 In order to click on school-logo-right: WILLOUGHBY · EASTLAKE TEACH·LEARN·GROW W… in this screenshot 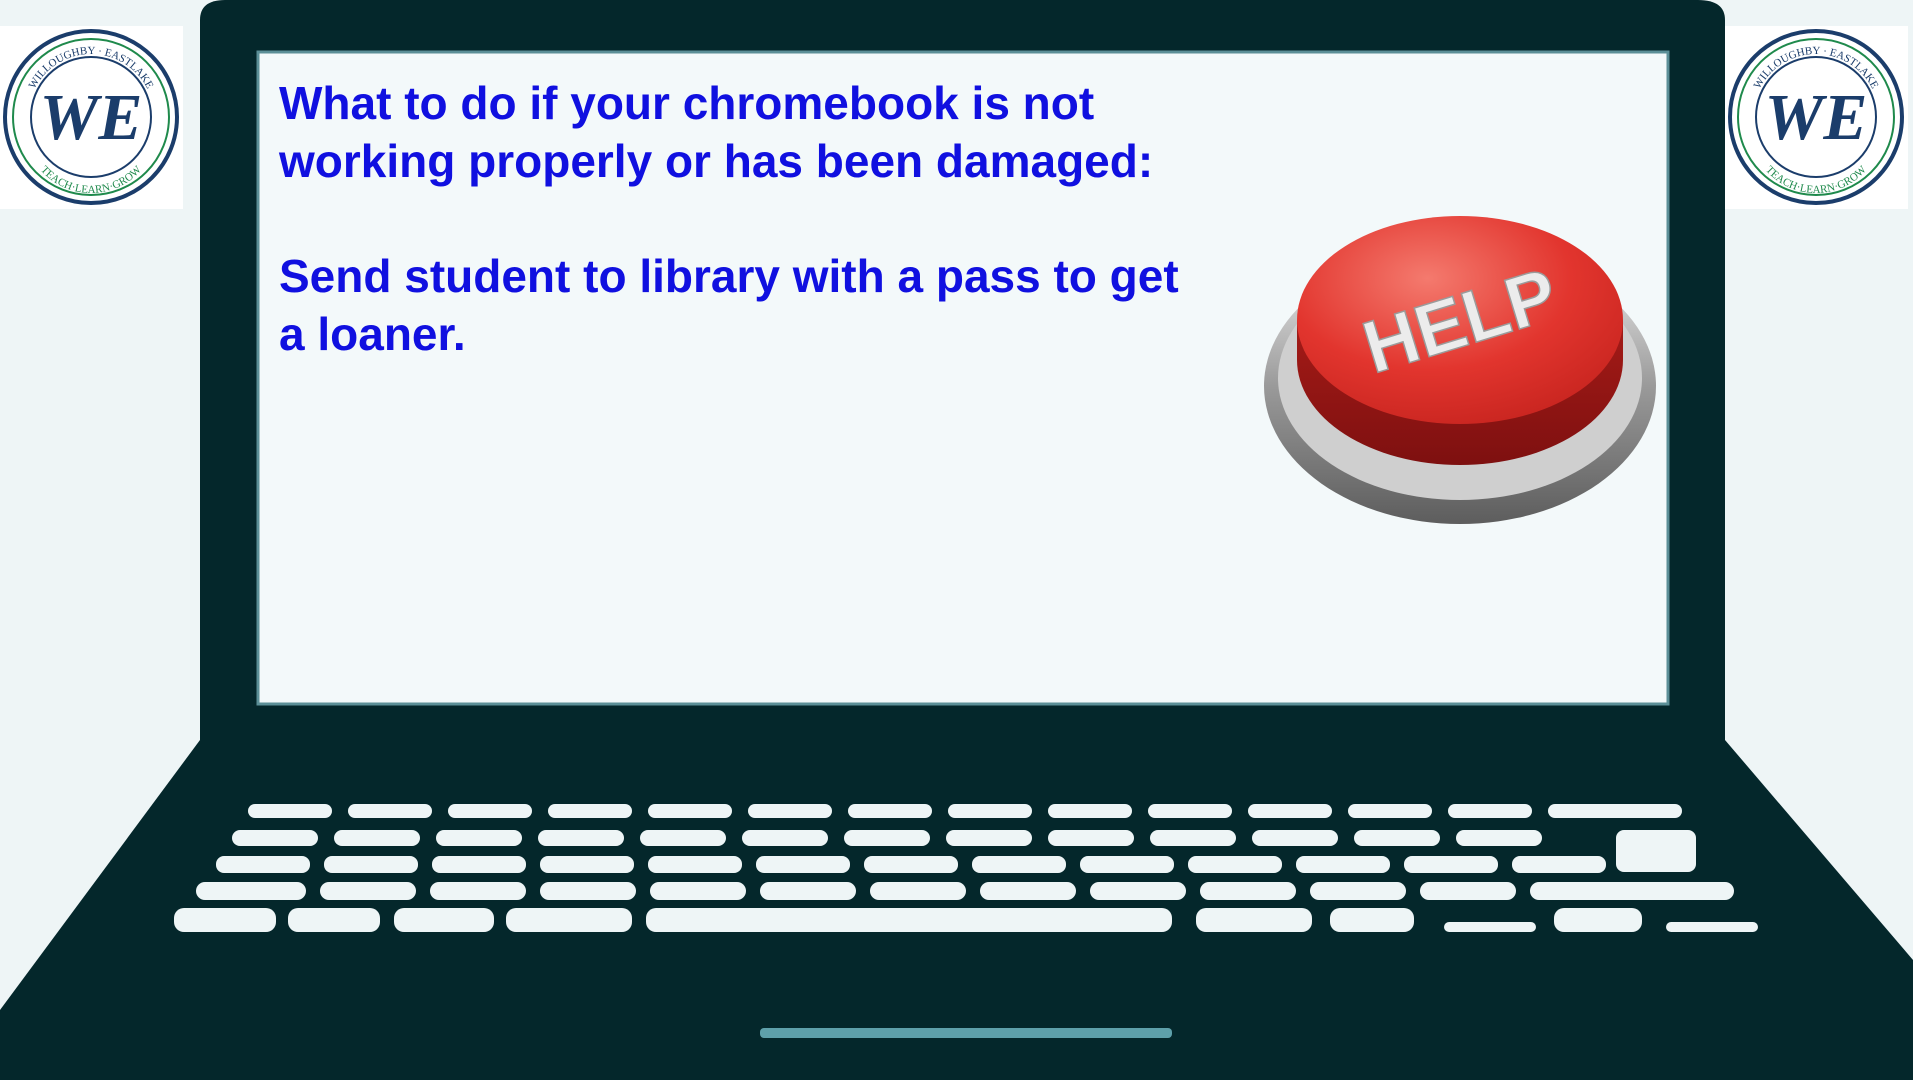, I will do `click(1816, 117)`.